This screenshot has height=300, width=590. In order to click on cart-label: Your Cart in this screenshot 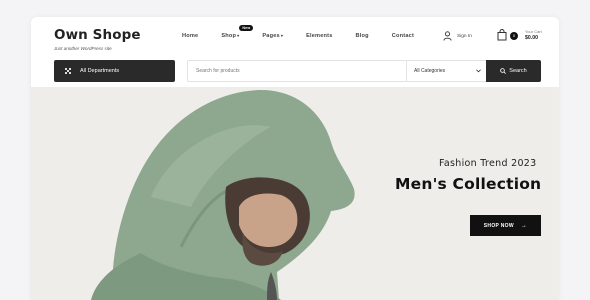, I will do `click(533, 31)`.